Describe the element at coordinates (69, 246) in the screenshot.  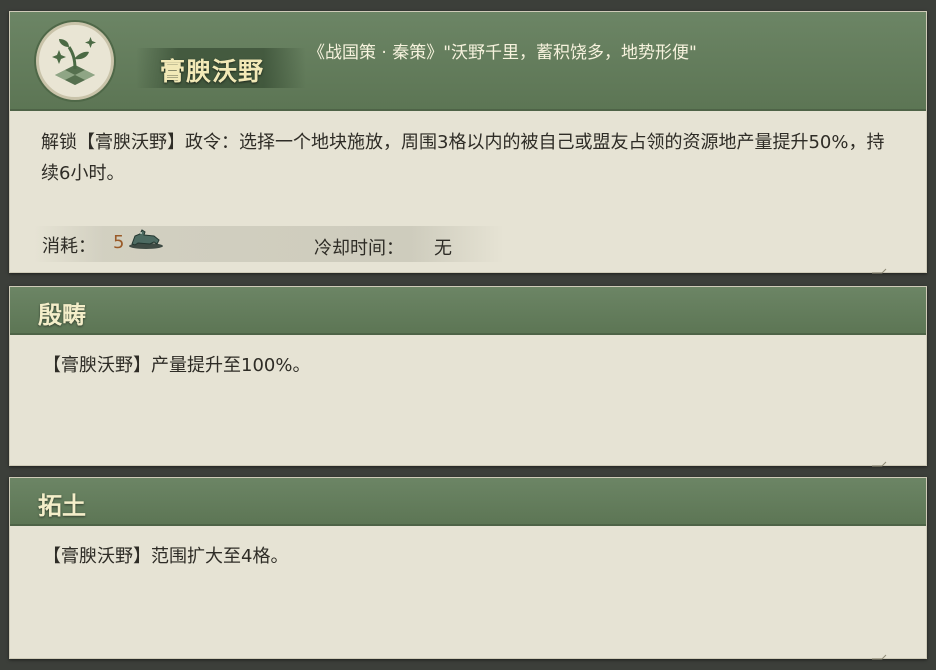
I see `cost-label: 消耗：` at that location.